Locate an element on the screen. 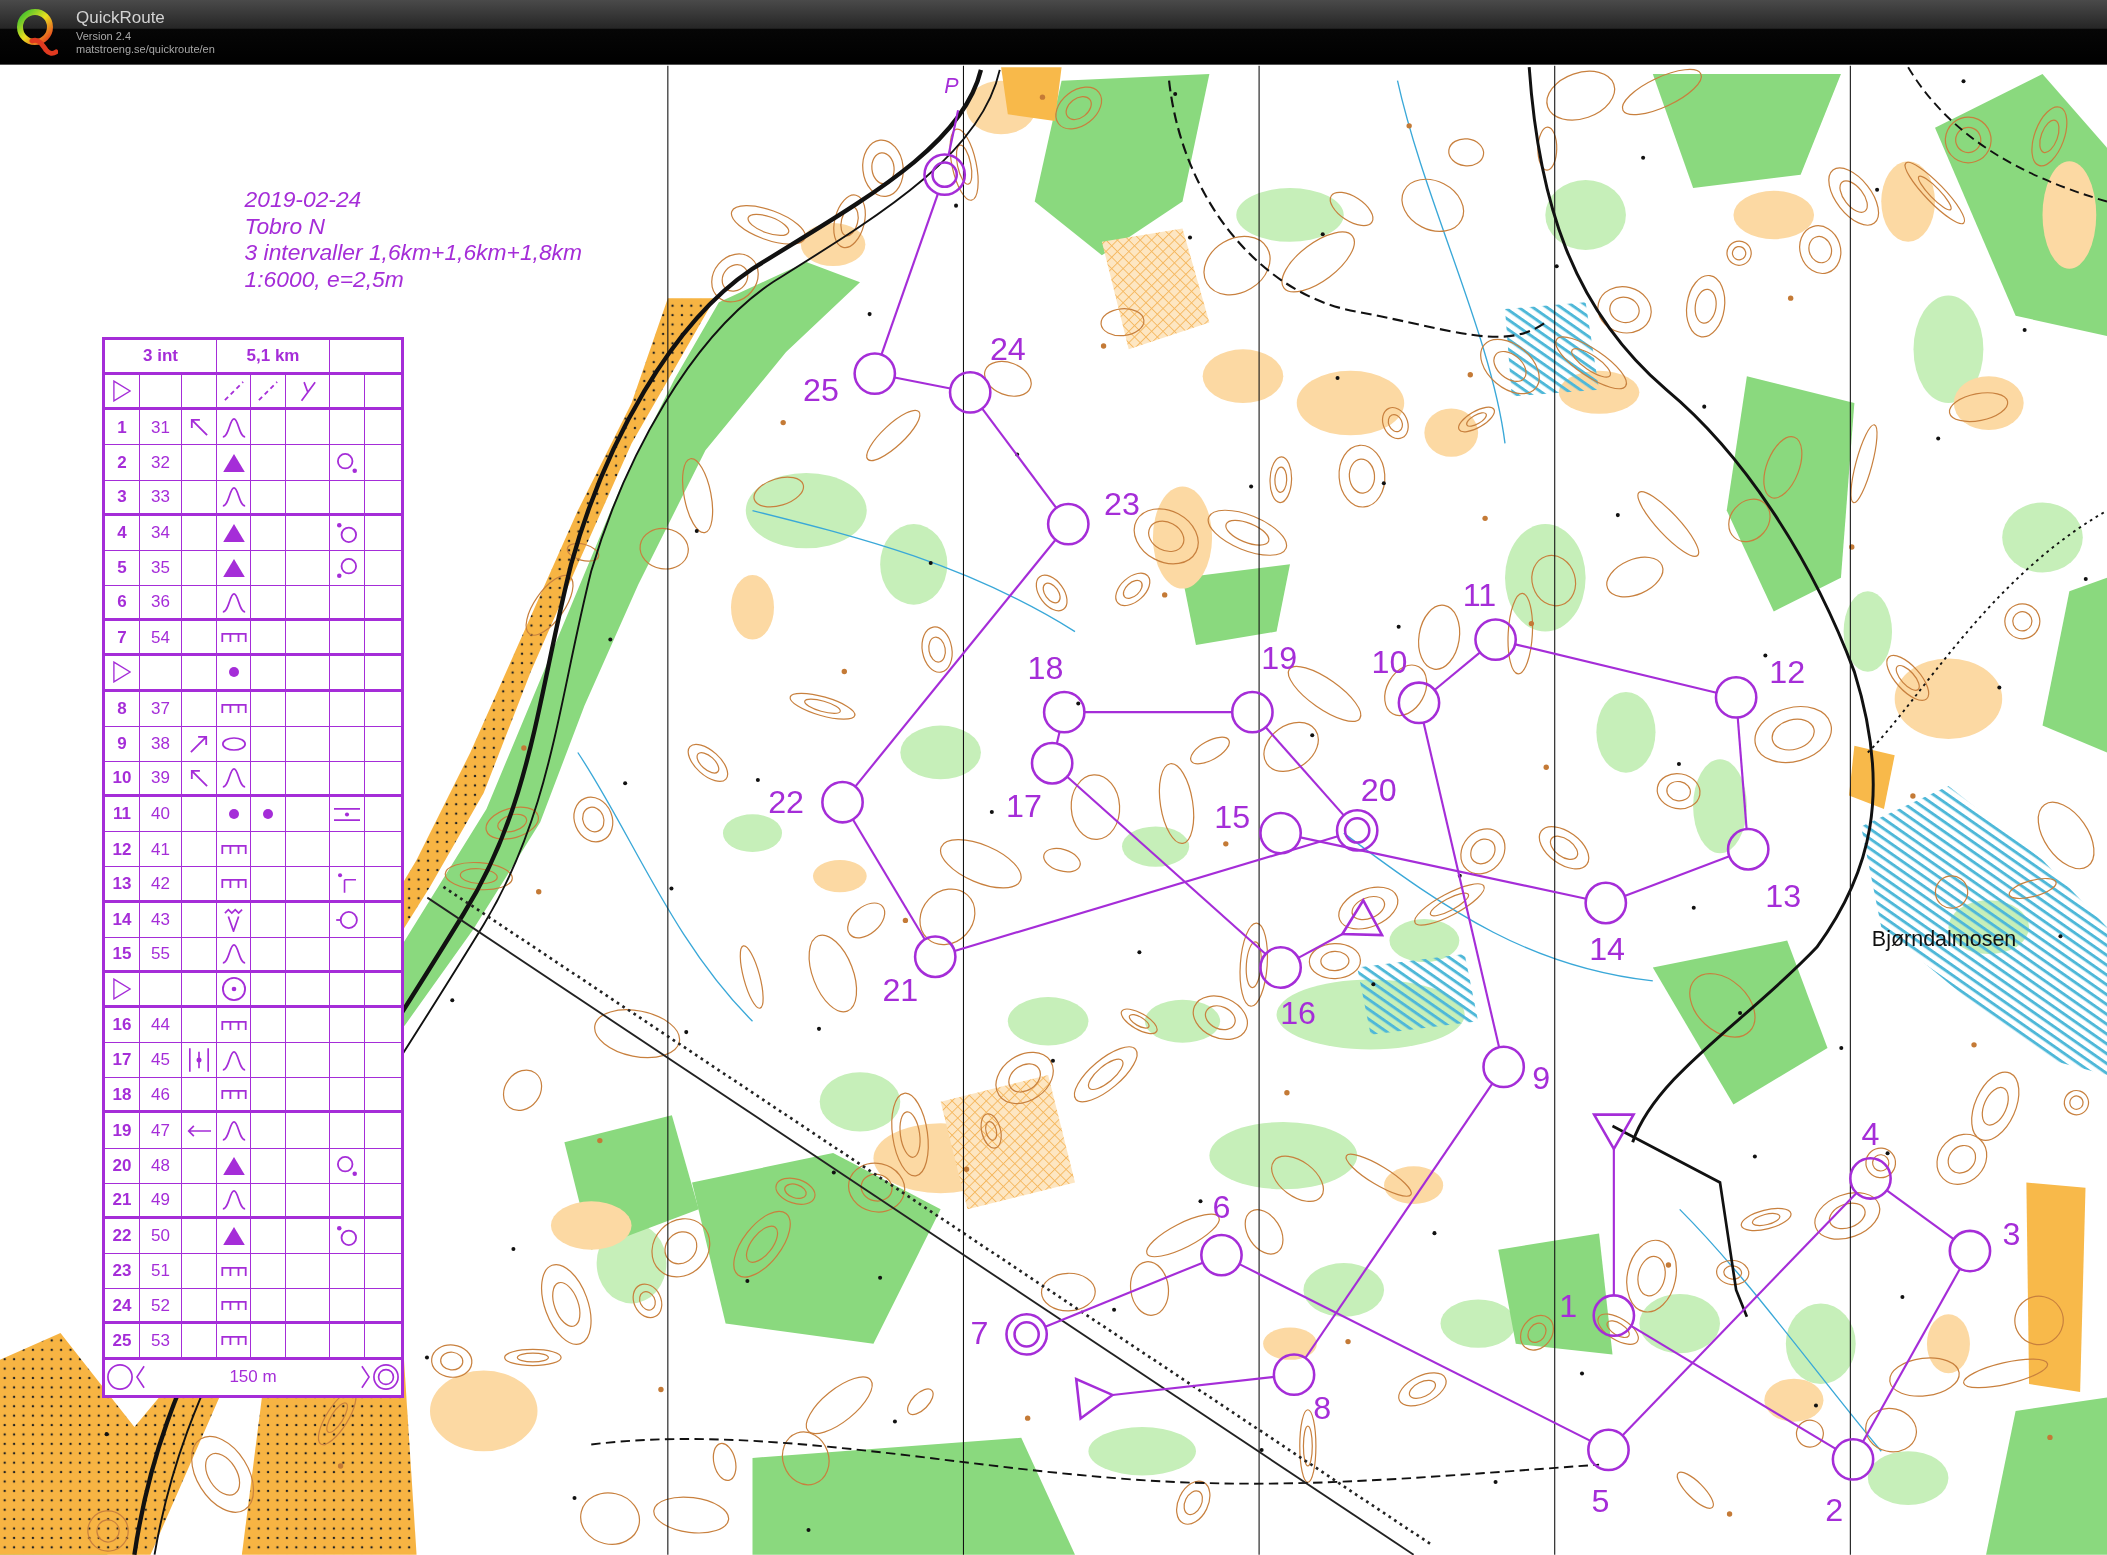 Image resolution: width=2107 pixels, height=1555 pixels. map-label: Bjørndalmosen is located at coordinates (1944, 939).